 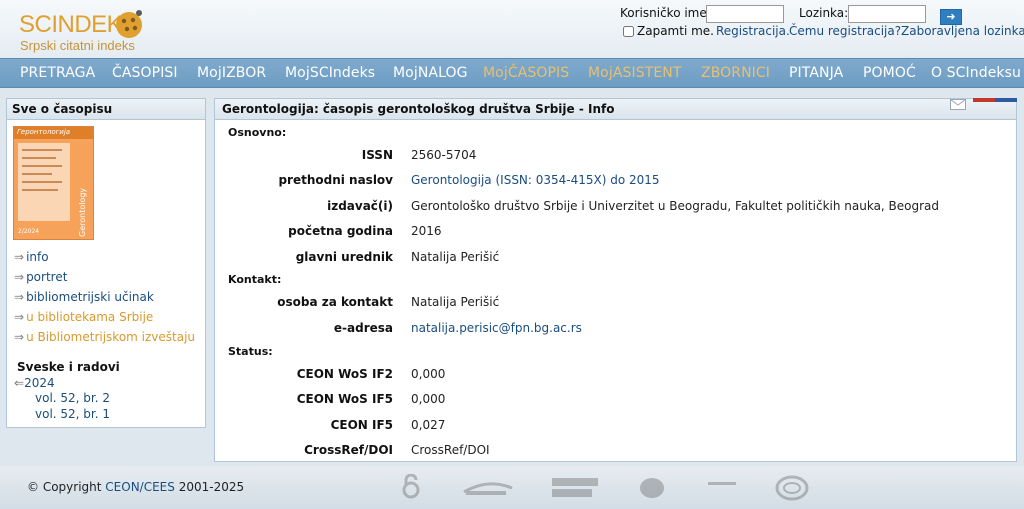 What do you see at coordinates (344, 399) in the screenshot?
I see `label-wos-if5: CEON WoS IF5` at bounding box center [344, 399].